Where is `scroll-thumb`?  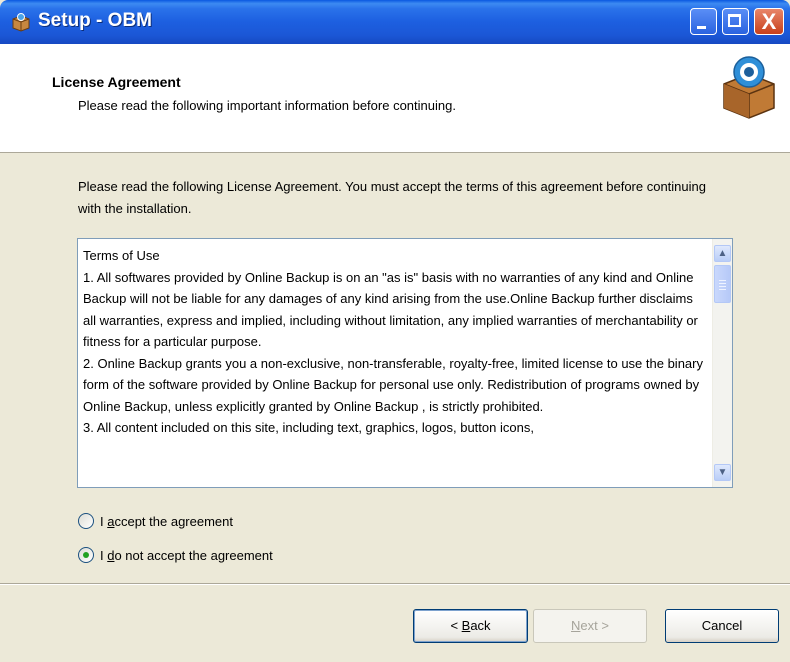 scroll-thumb is located at coordinates (722, 284).